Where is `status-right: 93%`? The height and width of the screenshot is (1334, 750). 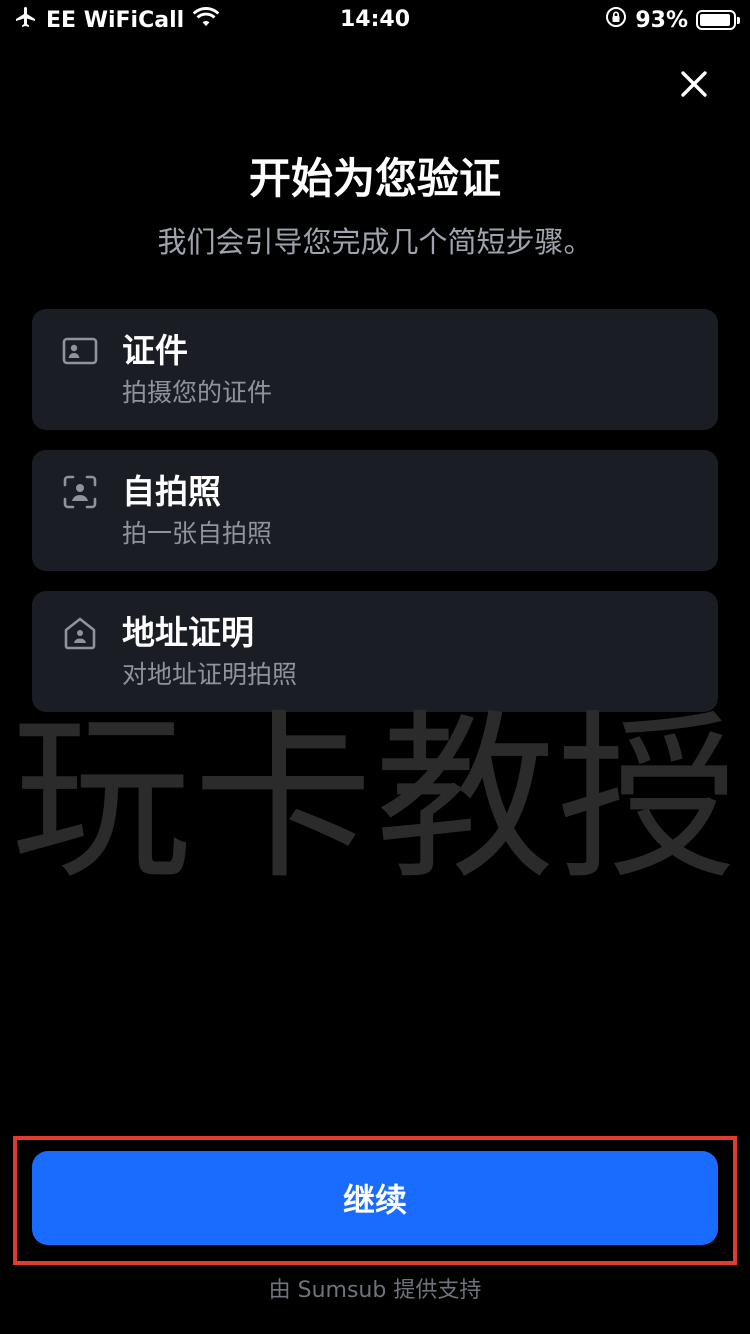 status-right: 93% is located at coordinates (672, 20).